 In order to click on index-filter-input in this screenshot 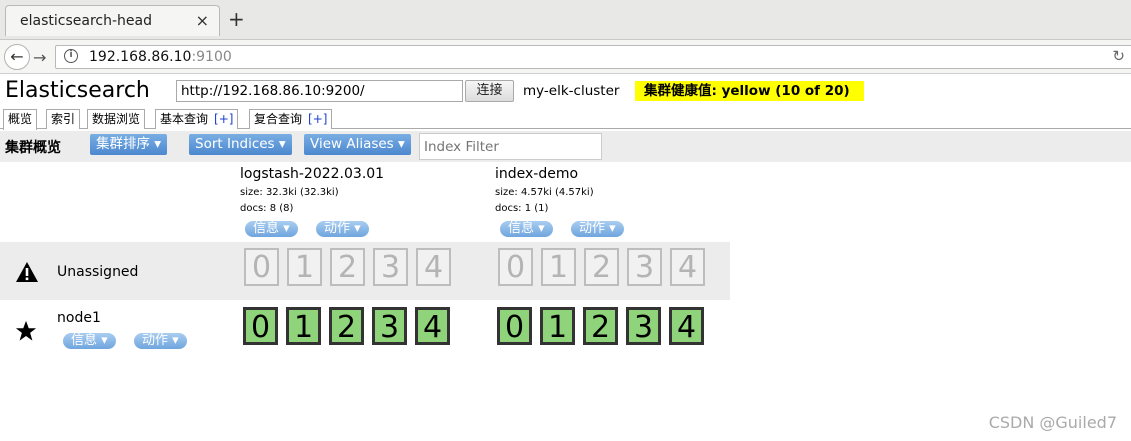, I will do `click(510, 146)`.